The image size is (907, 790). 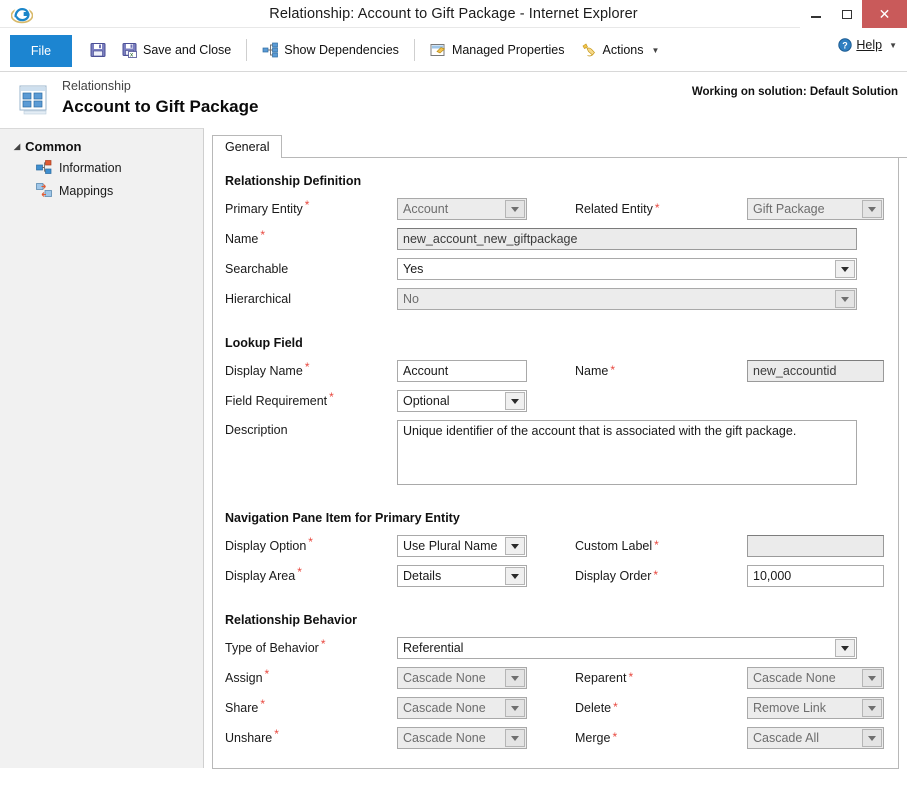 What do you see at coordinates (815, 576) in the screenshot?
I see `display-order-input: 10,000` at bounding box center [815, 576].